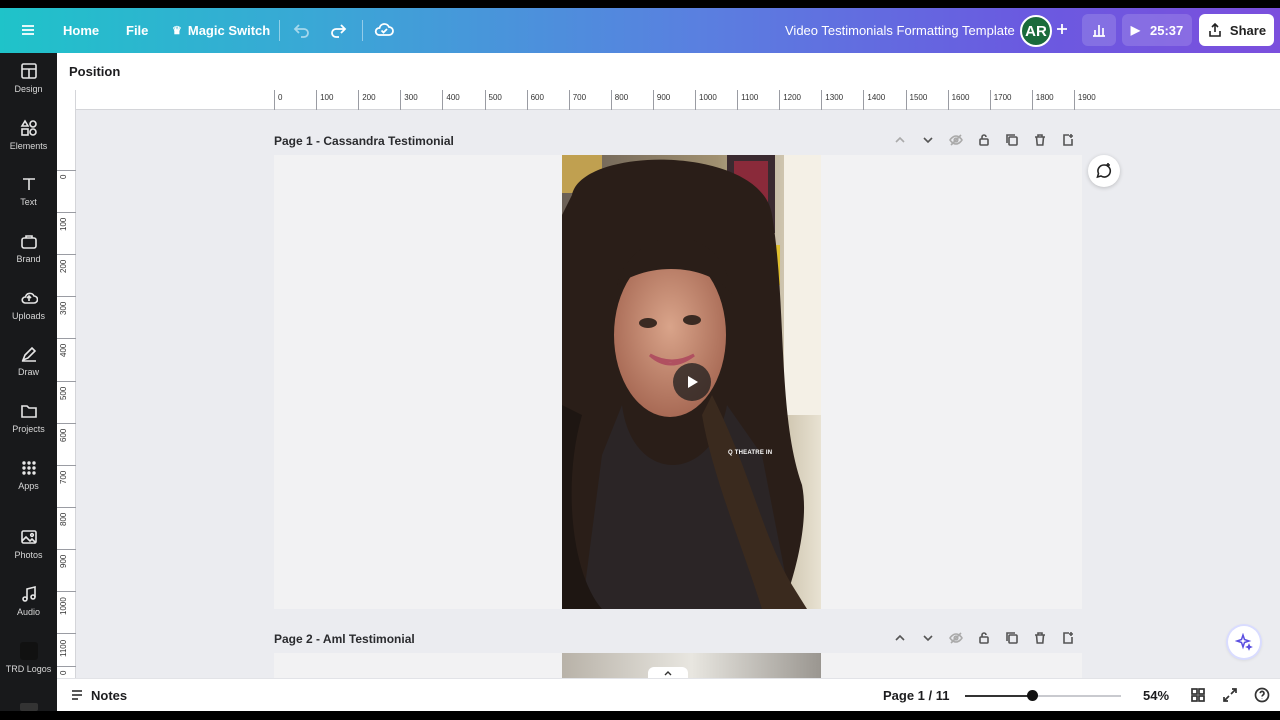 The width and height of the screenshot is (1280, 720). I want to click on sidebar-item-design: Design, so click(28, 78).